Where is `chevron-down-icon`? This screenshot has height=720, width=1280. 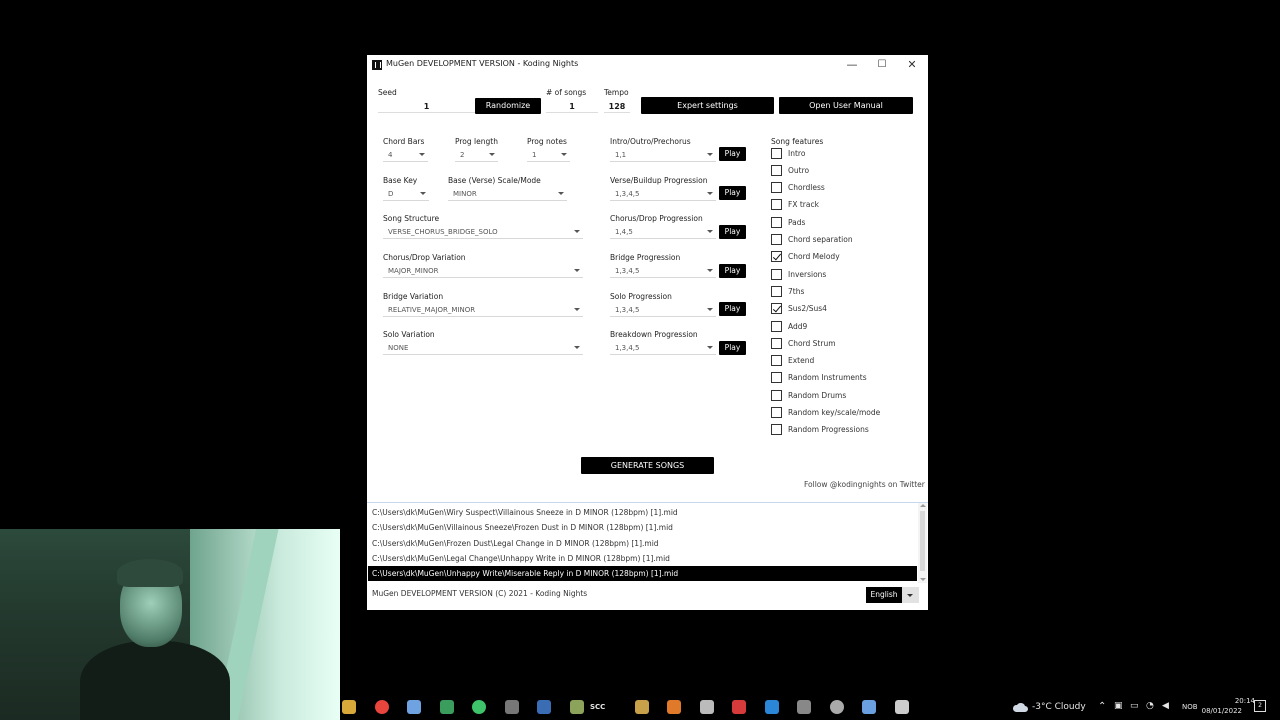
chevron-down-icon is located at coordinates (910, 595).